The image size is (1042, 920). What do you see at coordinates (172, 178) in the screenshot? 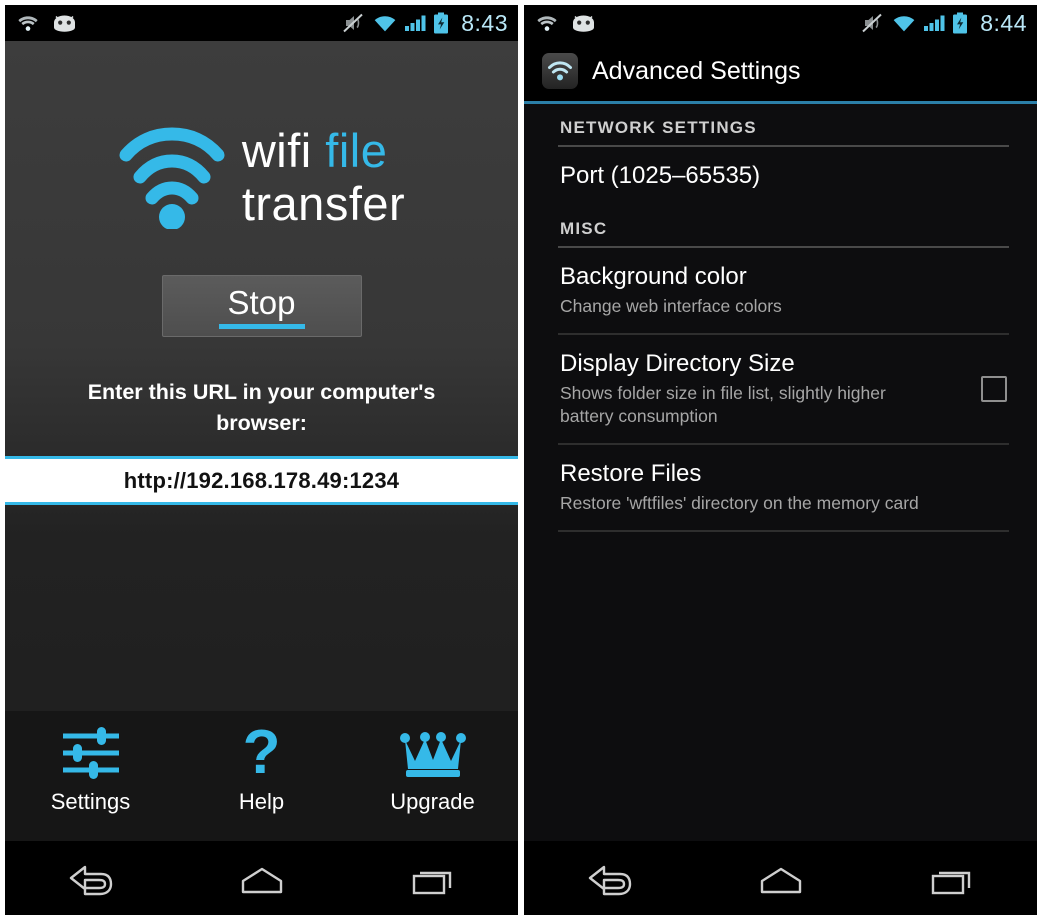
I see `wifi-logo-icon` at bounding box center [172, 178].